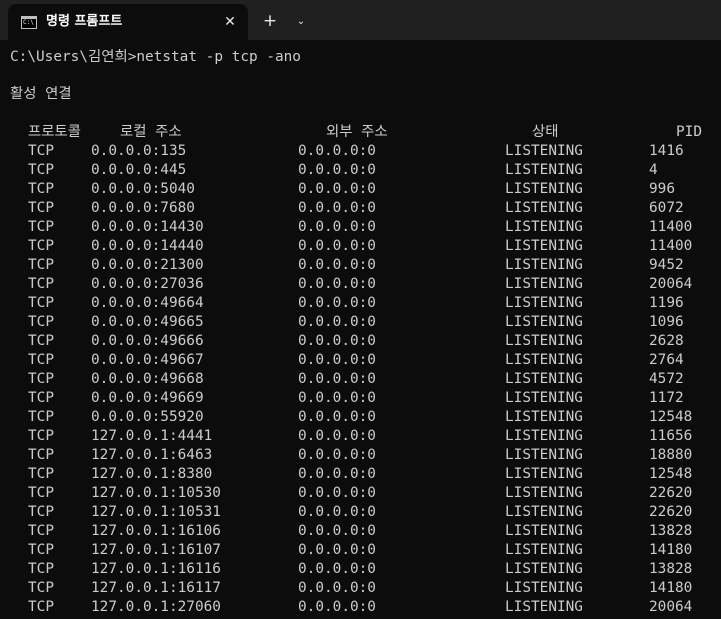 The width and height of the screenshot is (721, 619). I want to click on row-local-address: 127.0.0.1:27060, so click(156, 607).